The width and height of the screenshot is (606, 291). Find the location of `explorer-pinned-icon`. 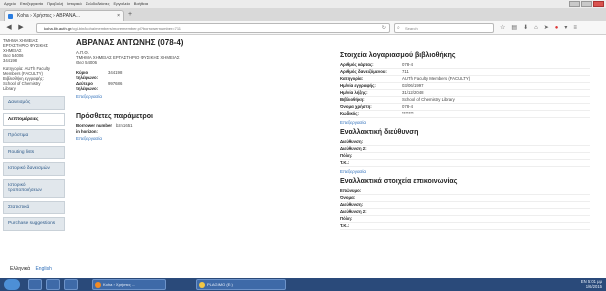

explorer-pinned-icon is located at coordinates (53, 284).